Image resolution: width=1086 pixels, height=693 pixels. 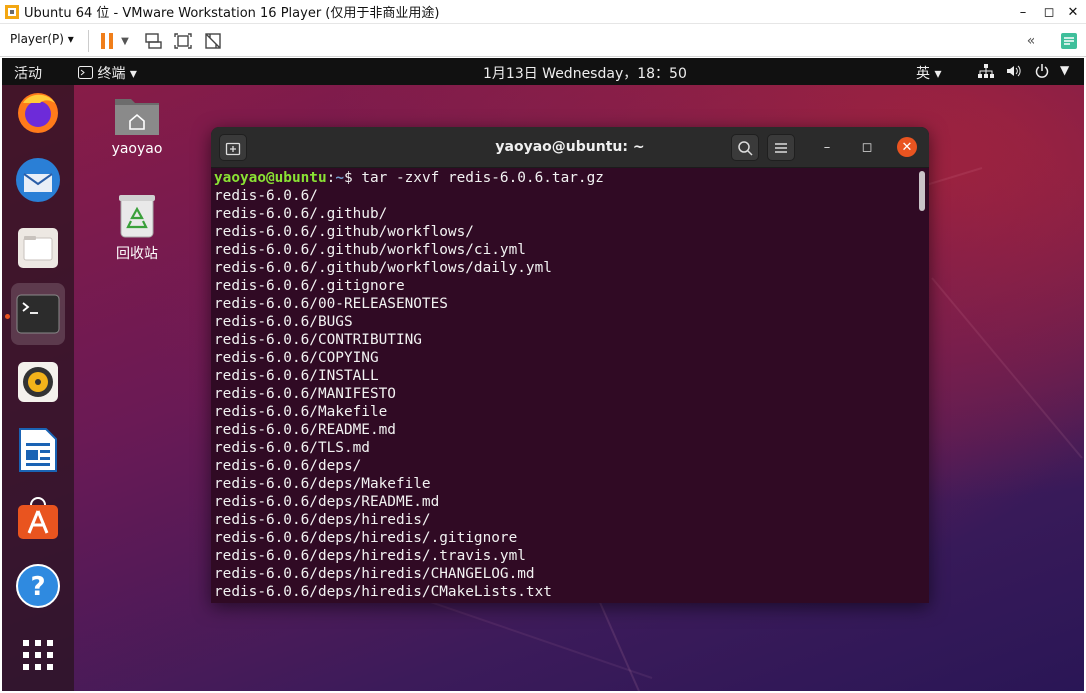 I want to click on output-line: redis-6.0.6/Makefile, so click(x=301, y=412).